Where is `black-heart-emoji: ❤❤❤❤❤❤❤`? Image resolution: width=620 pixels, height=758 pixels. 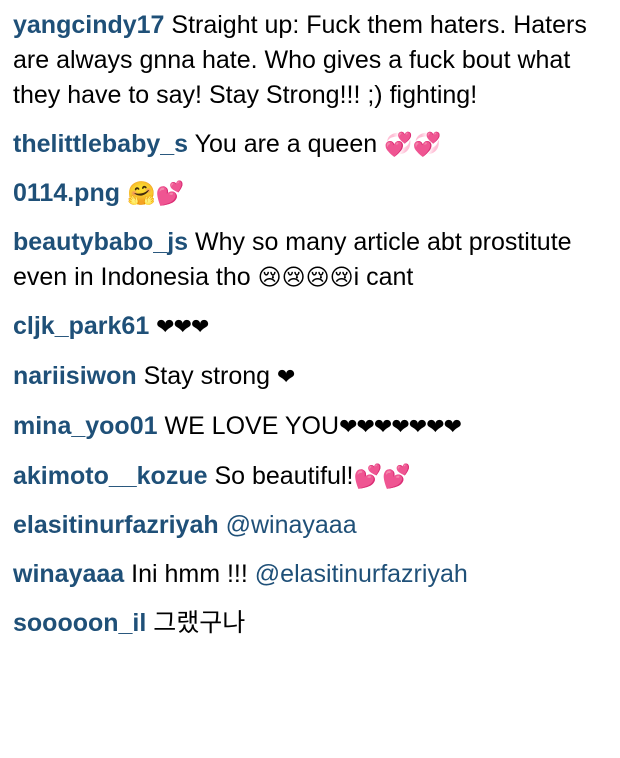
black-heart-emoji: ❤❤❤❤❤❤❤ is located at coordinates (400, 427).